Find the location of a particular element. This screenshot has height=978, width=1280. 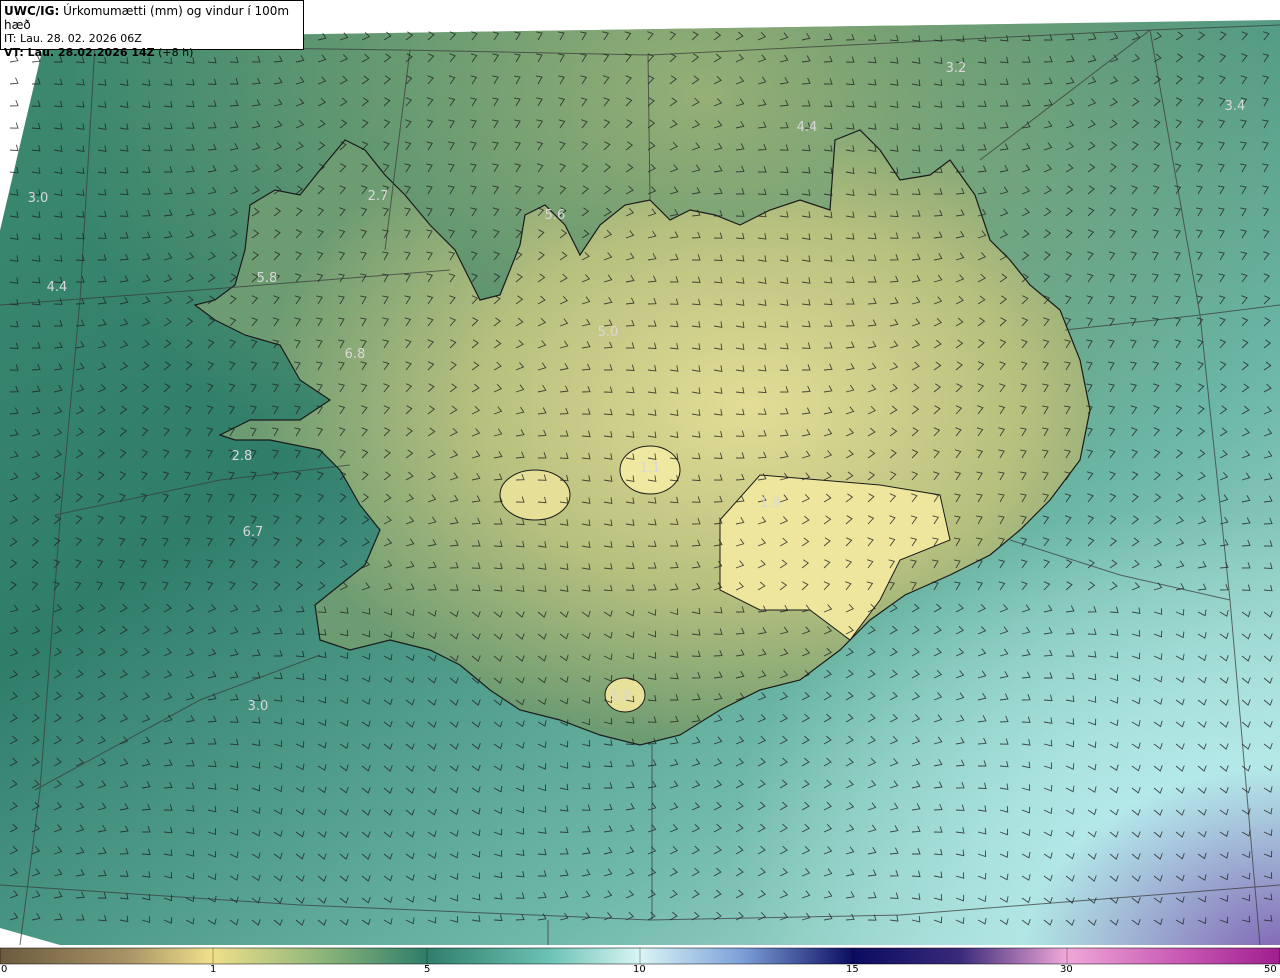

colorbar-tick: 50 is located at coordinates (1270, 969).